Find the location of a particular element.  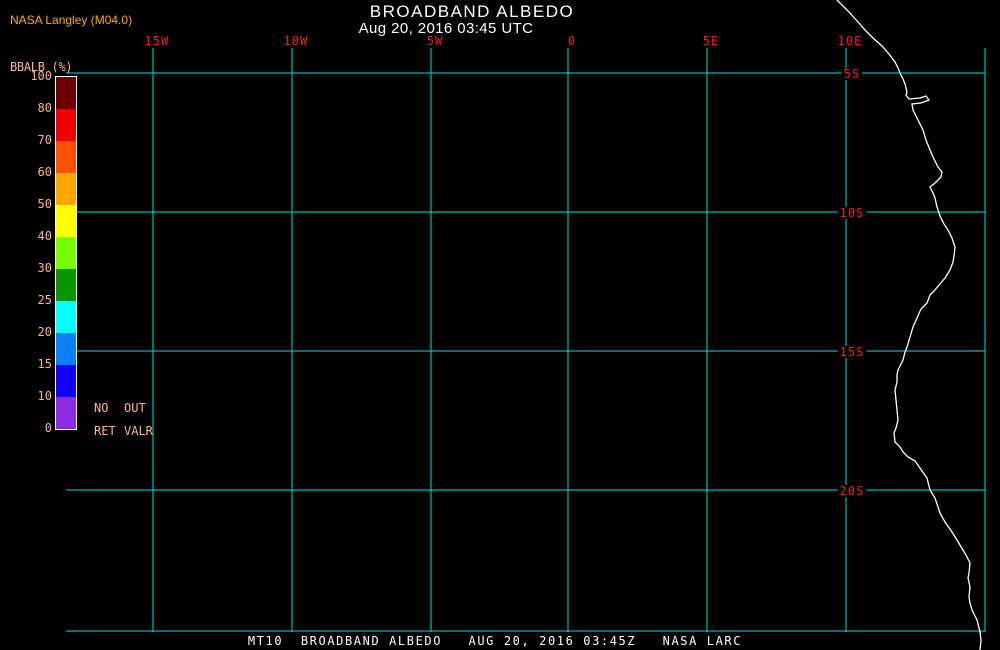

latitude-label: 15S is located at coordinates (852, 352).